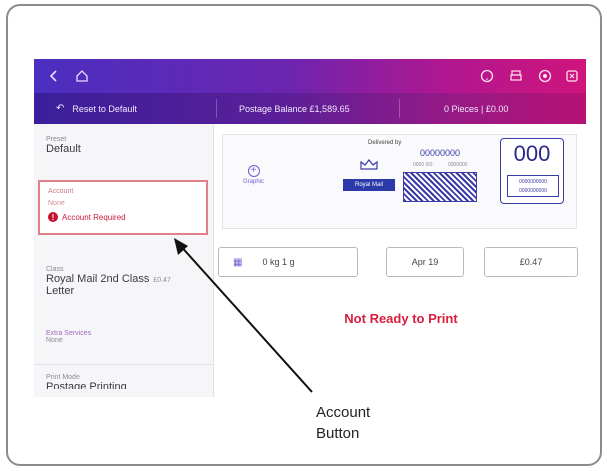 This screenshot has height=471, width=607. What do you see at coordinates (54, 76) in the screenshot?
I see `back-icon` at bounding box center [54, 76].